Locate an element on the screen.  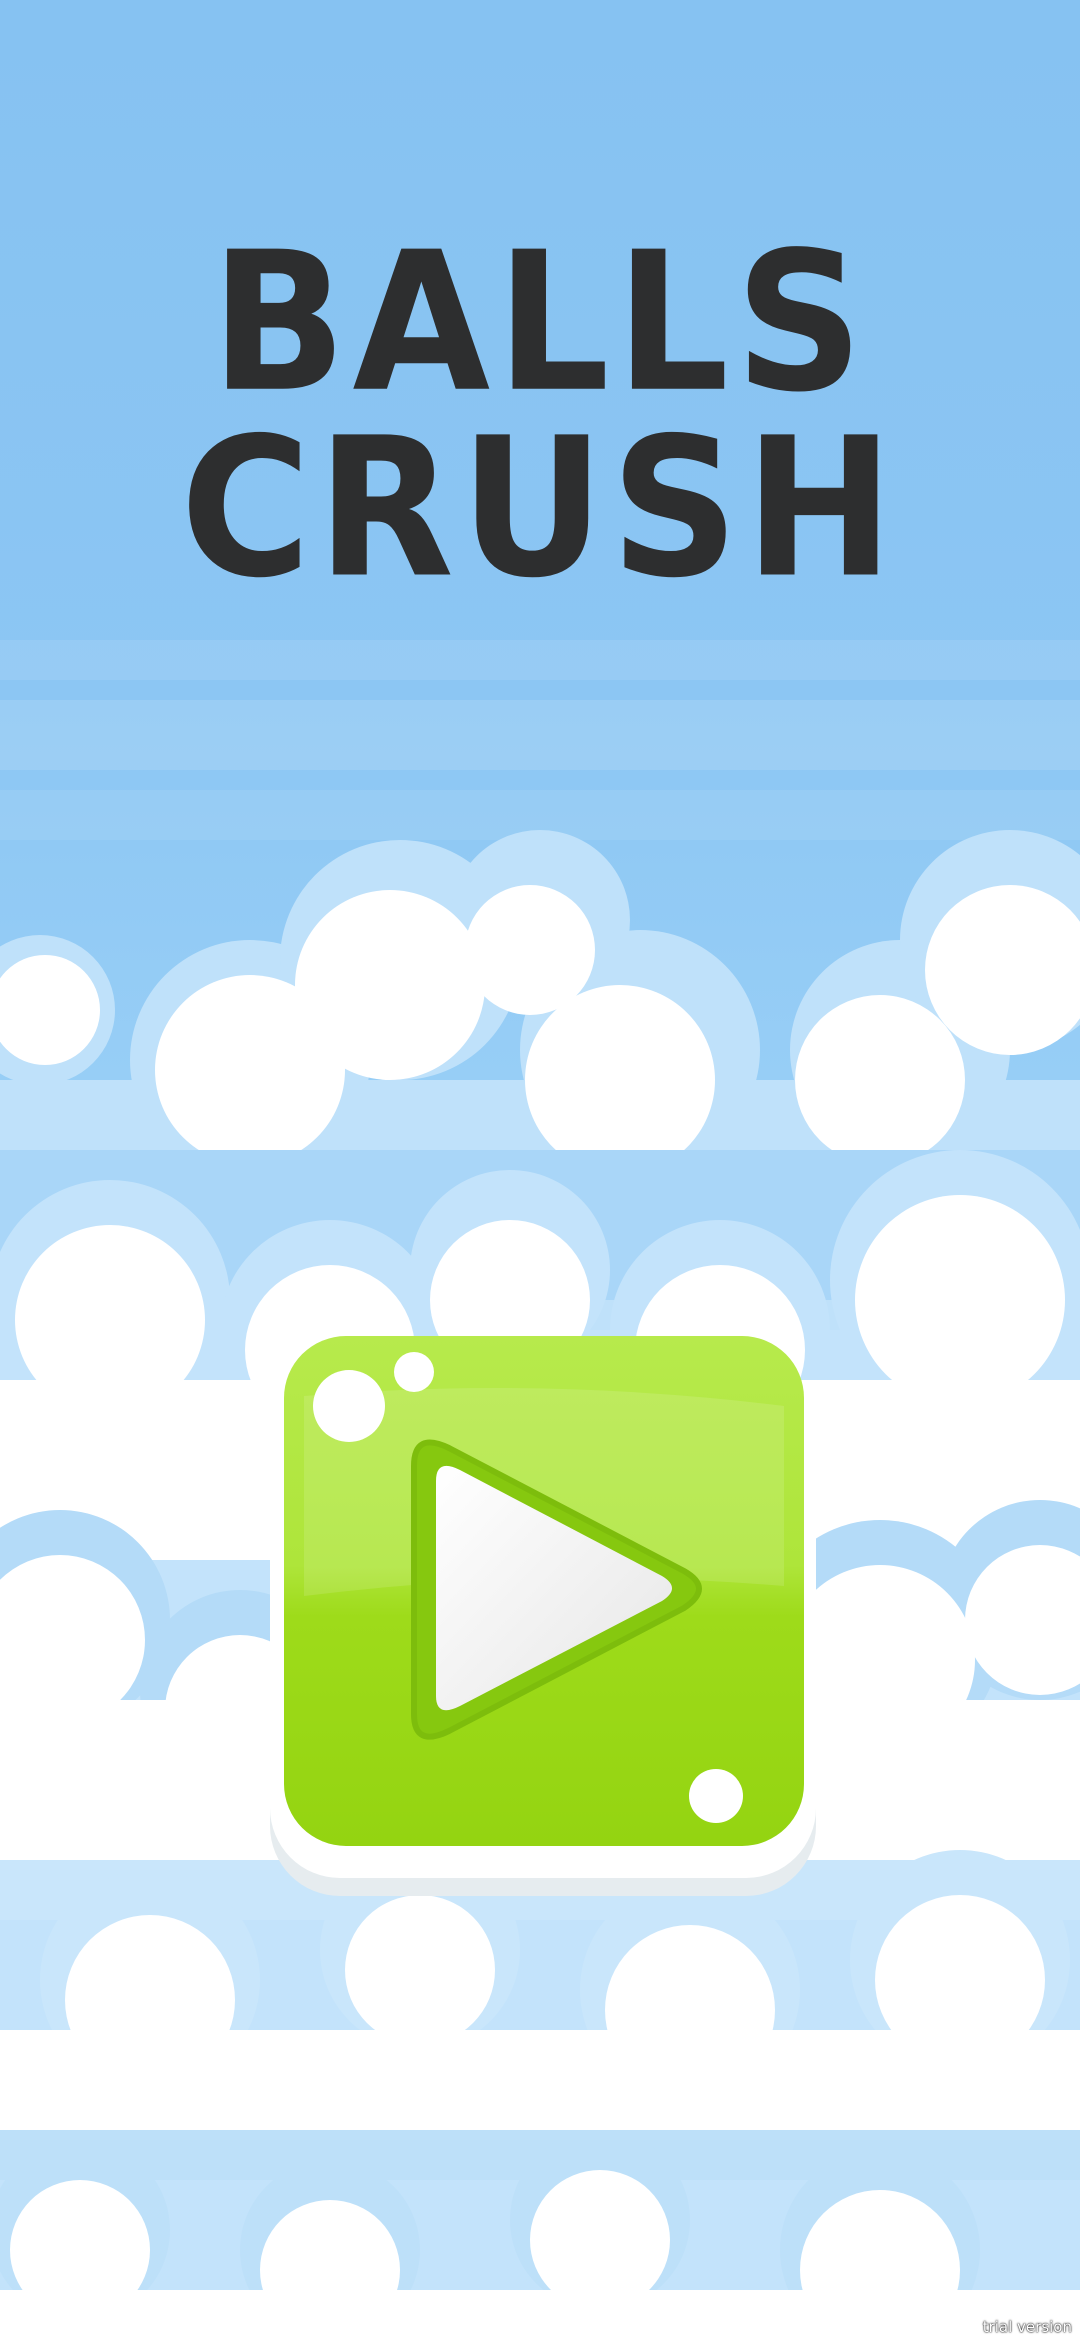
play-button is located at coordinates (544, 1621).